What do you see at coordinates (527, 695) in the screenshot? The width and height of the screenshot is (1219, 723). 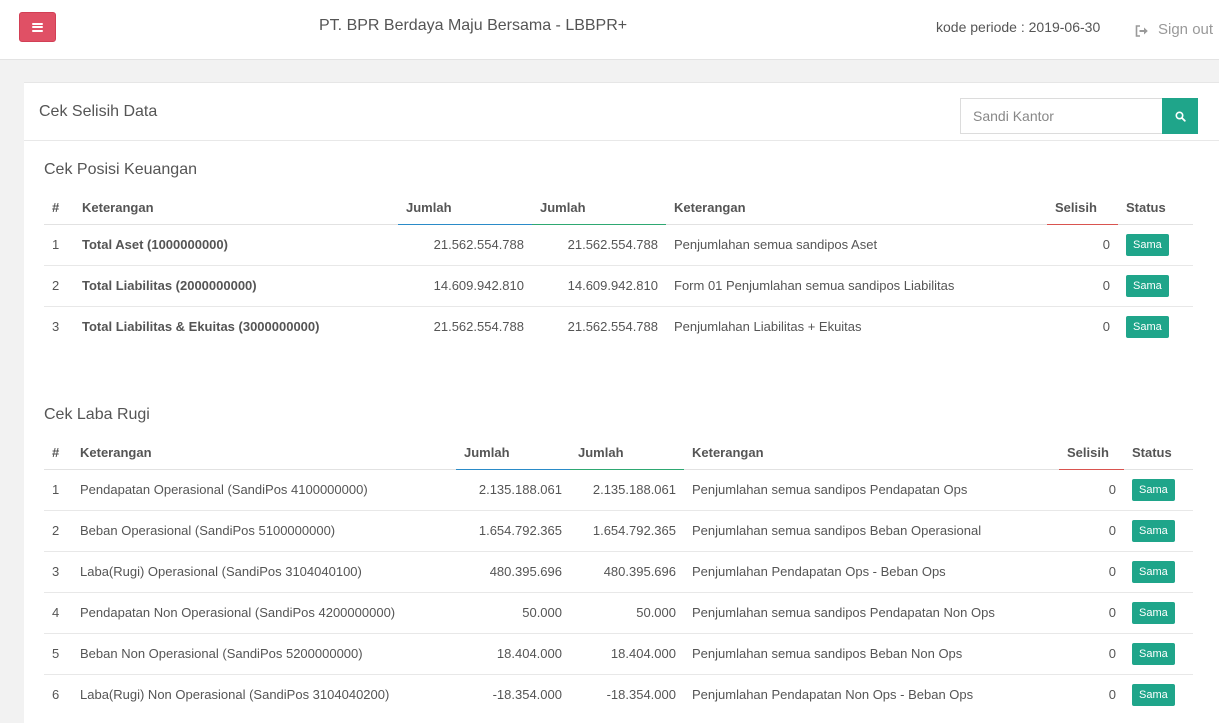 I see `row-jumlah-1: -18.354.000` at bounding box center [527, 695].